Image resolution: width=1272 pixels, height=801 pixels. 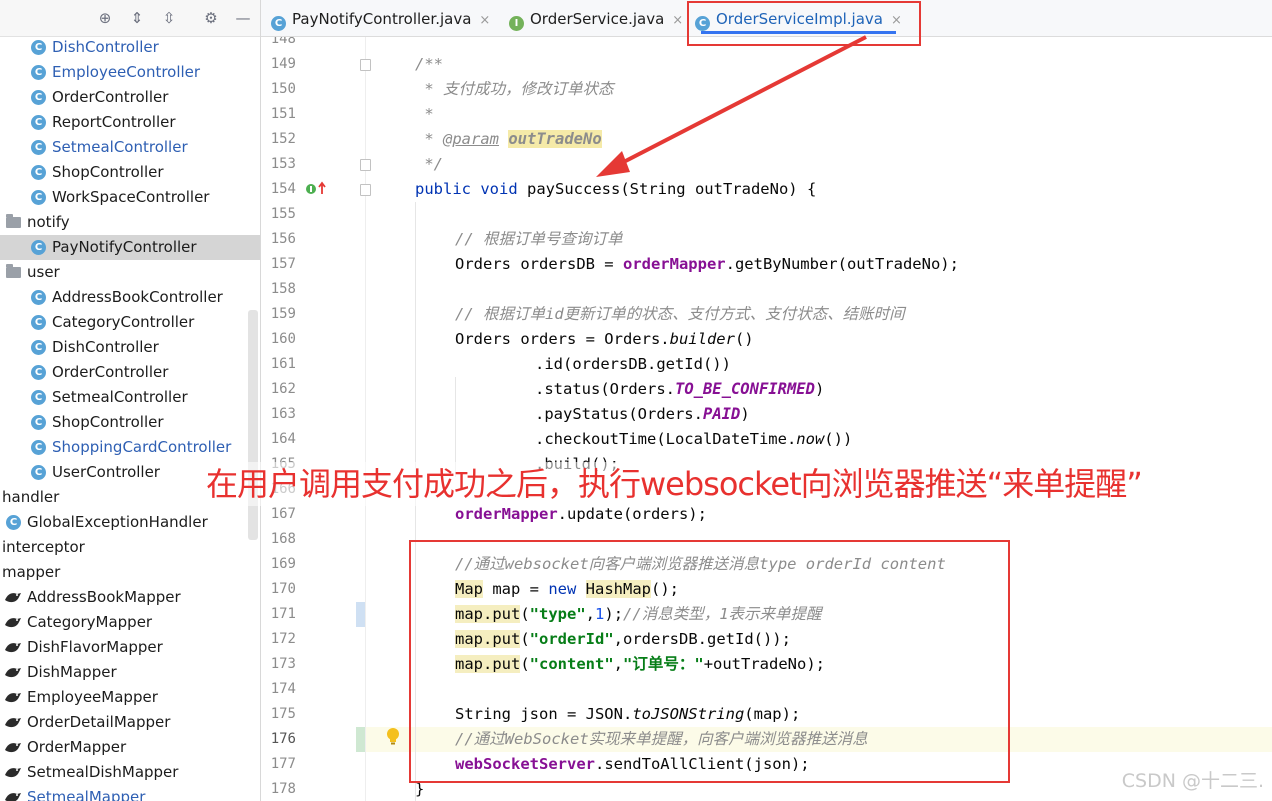 What do you see at coordinates (693, 439) in the screenshot?
I see `code-line: .checkoutTime(LocalDateTime.now())` at bounding box center [693, 439].